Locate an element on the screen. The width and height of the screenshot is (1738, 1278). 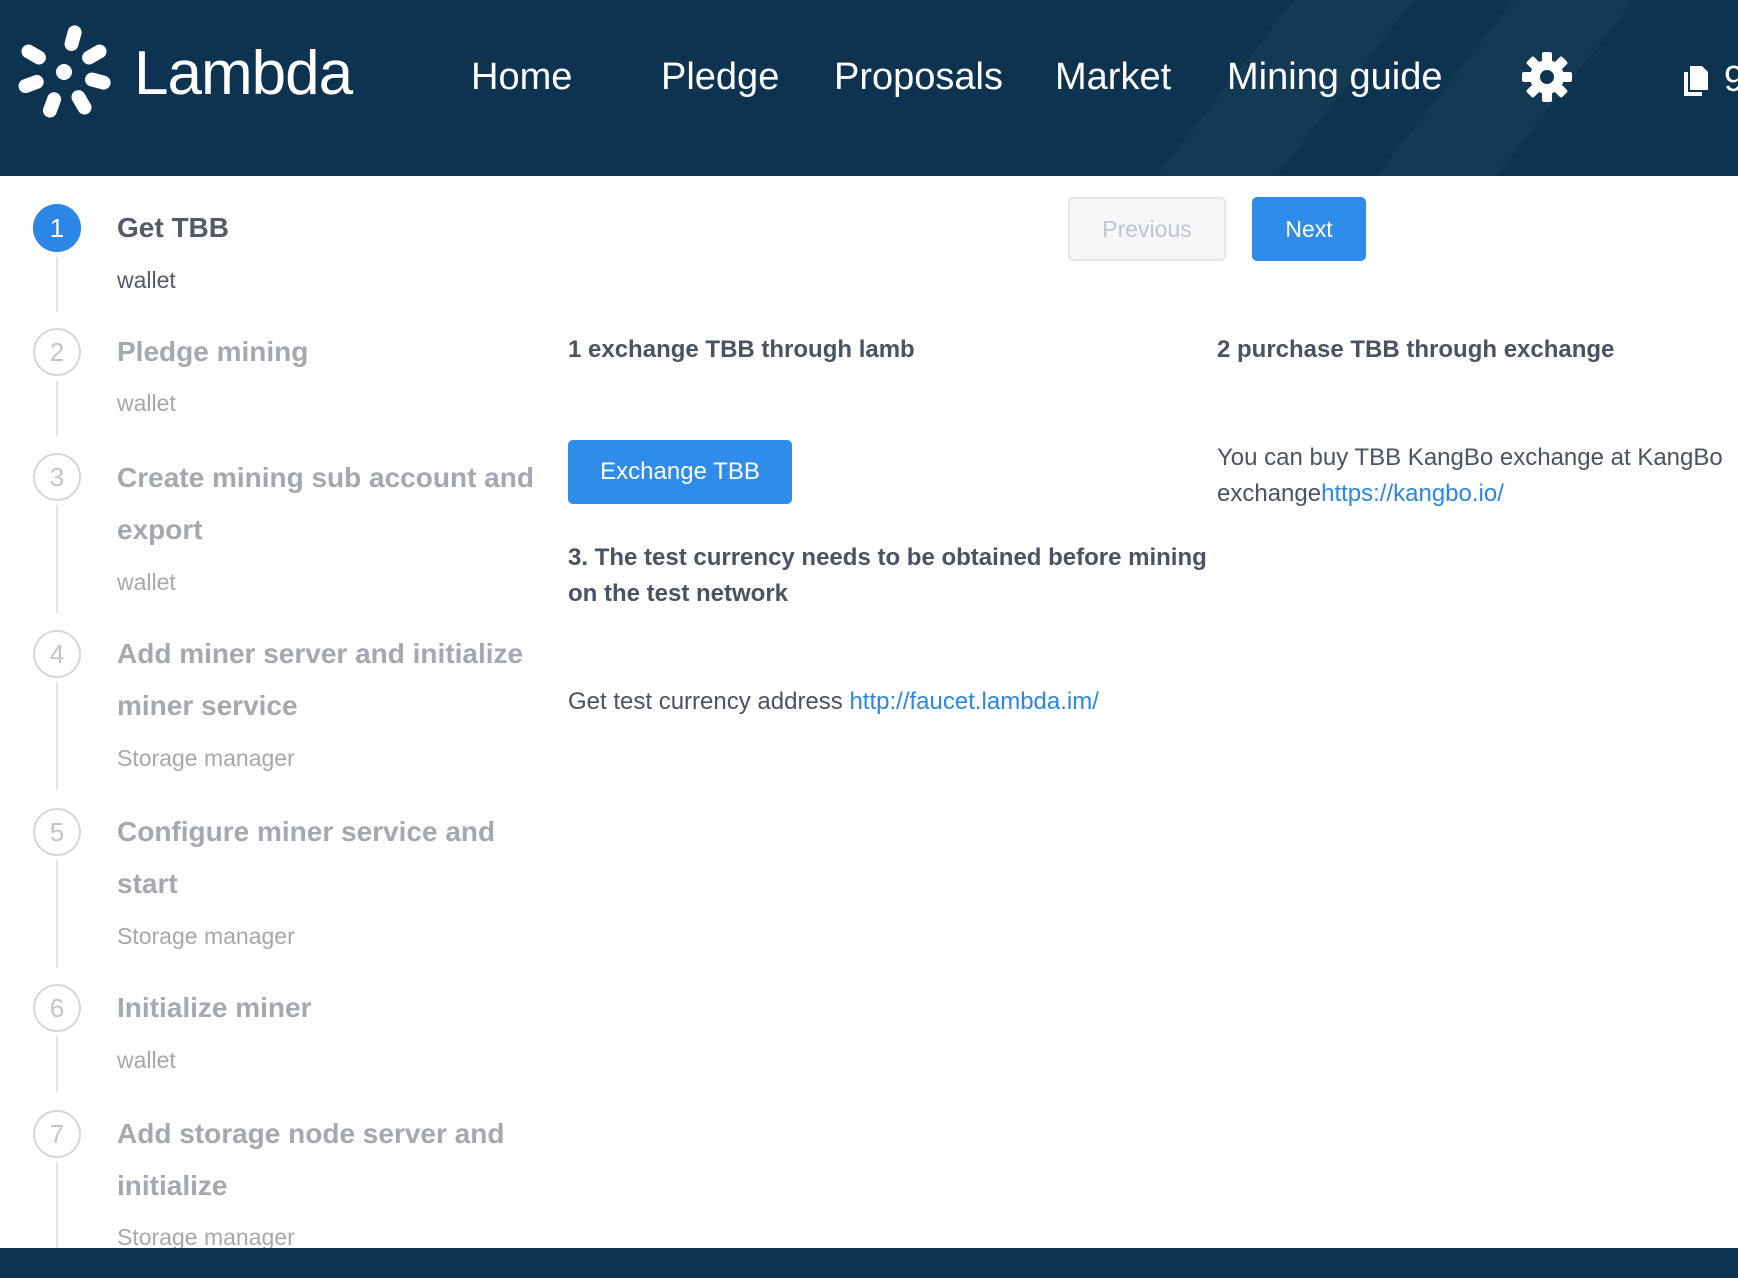
step-number-badge: 4 is located at coordinates (57, 654).